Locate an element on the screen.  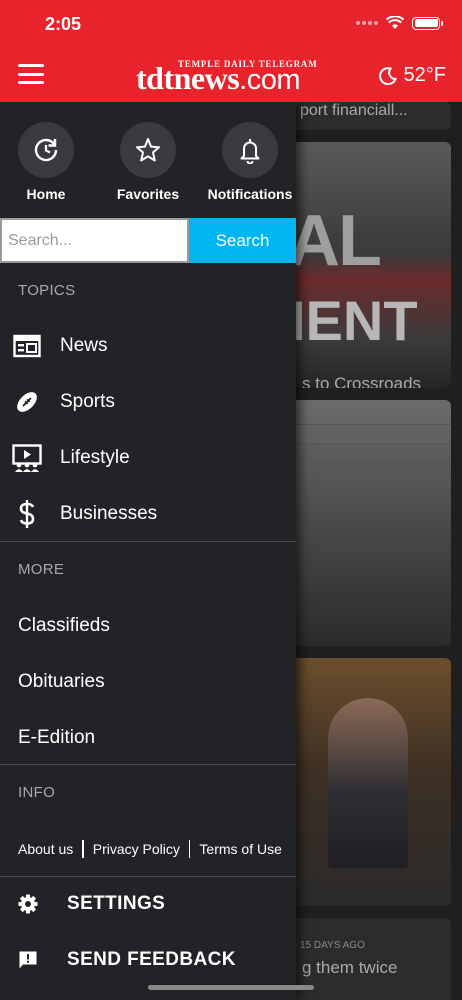
send-feedback-button: SEND FEEDBACK is located at coordinates (148, 960).